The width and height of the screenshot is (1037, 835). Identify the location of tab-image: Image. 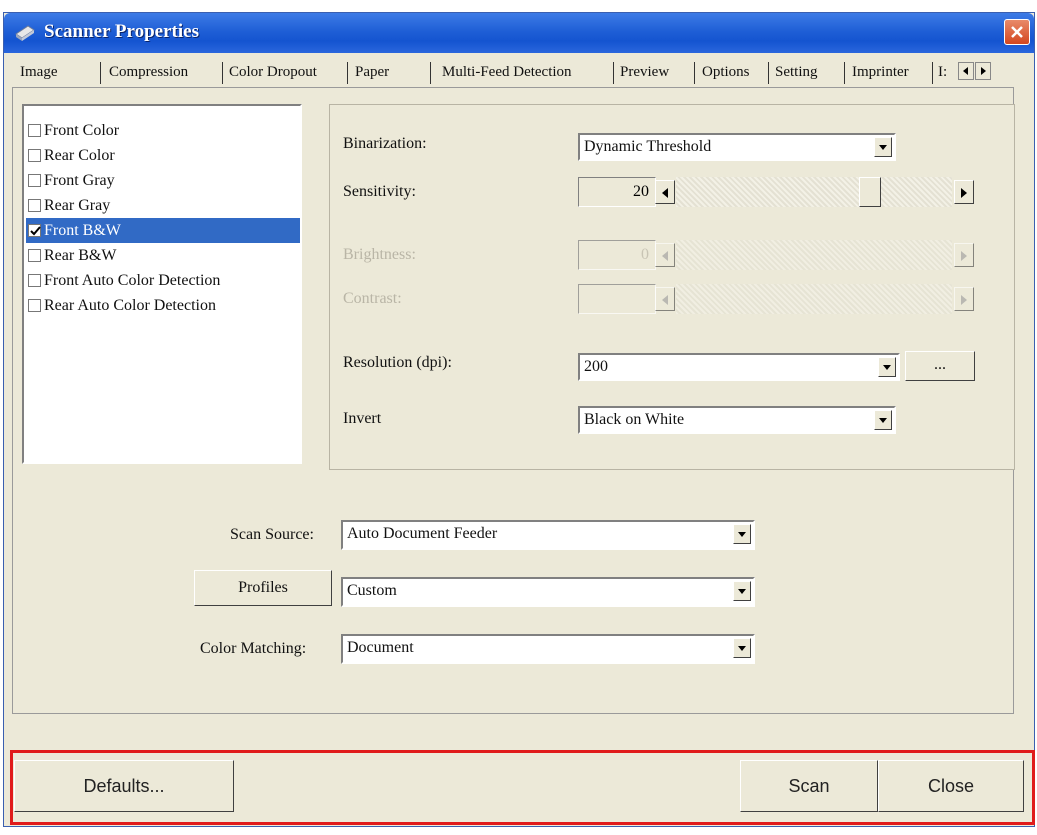
(38, 72).